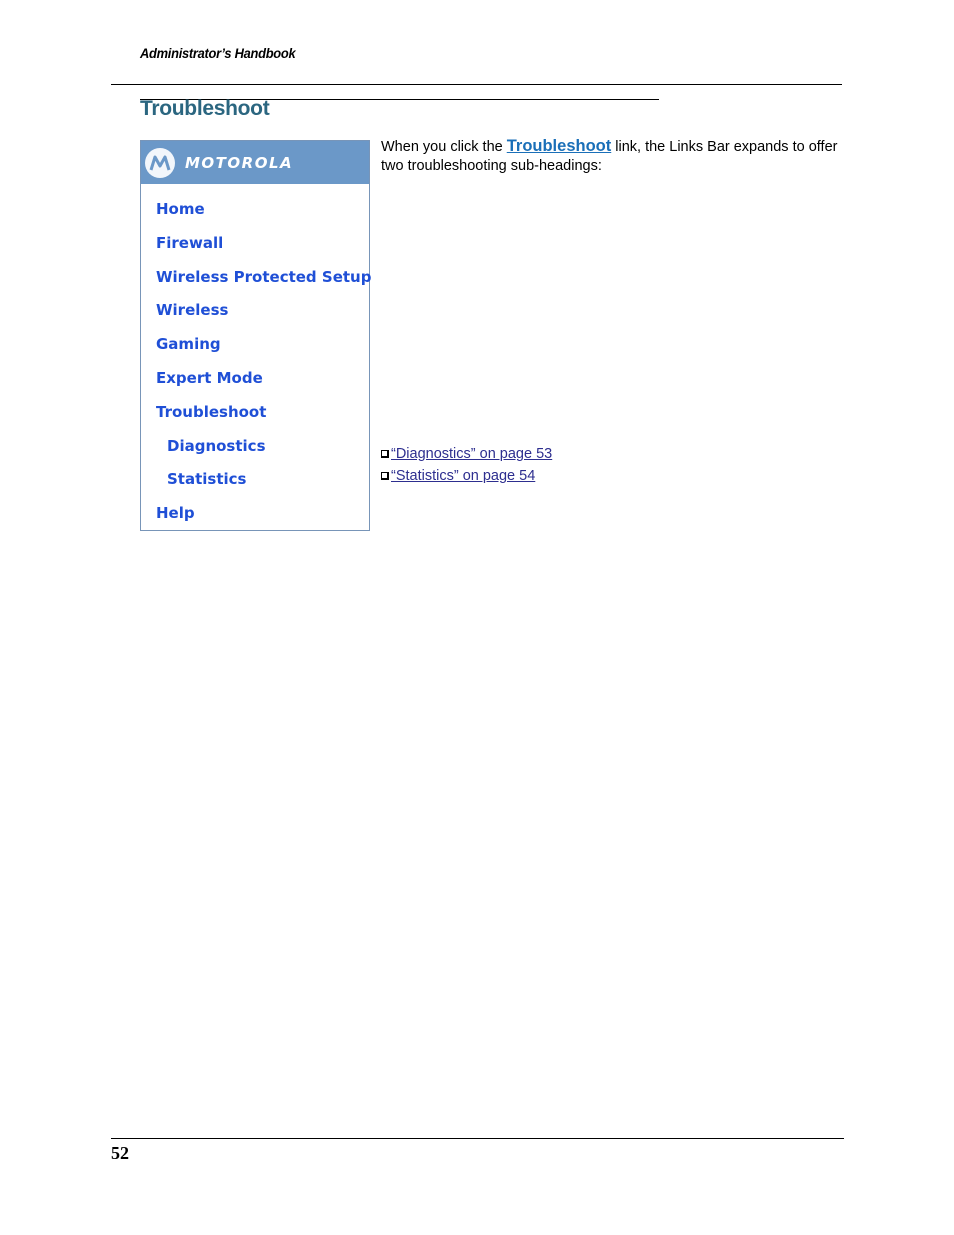 This screenshot has height=1235, width=954. I want to click on running-header: Administrator’s Handbook, so click(218, 53).